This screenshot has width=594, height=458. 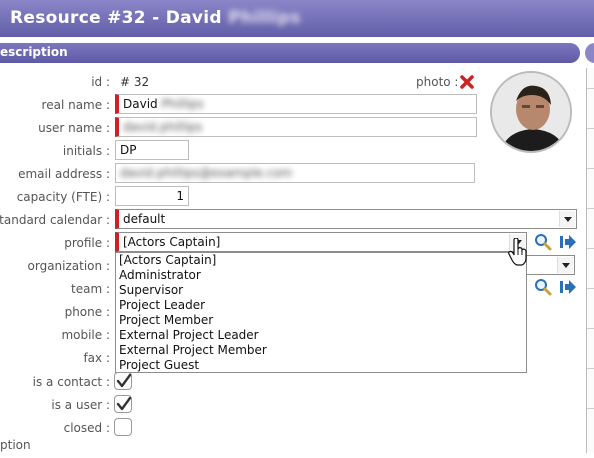 What do you see at coordinates (437, 82) in the screenshot?
I see `photo-label: photo :` at bounding box center [437, 82].